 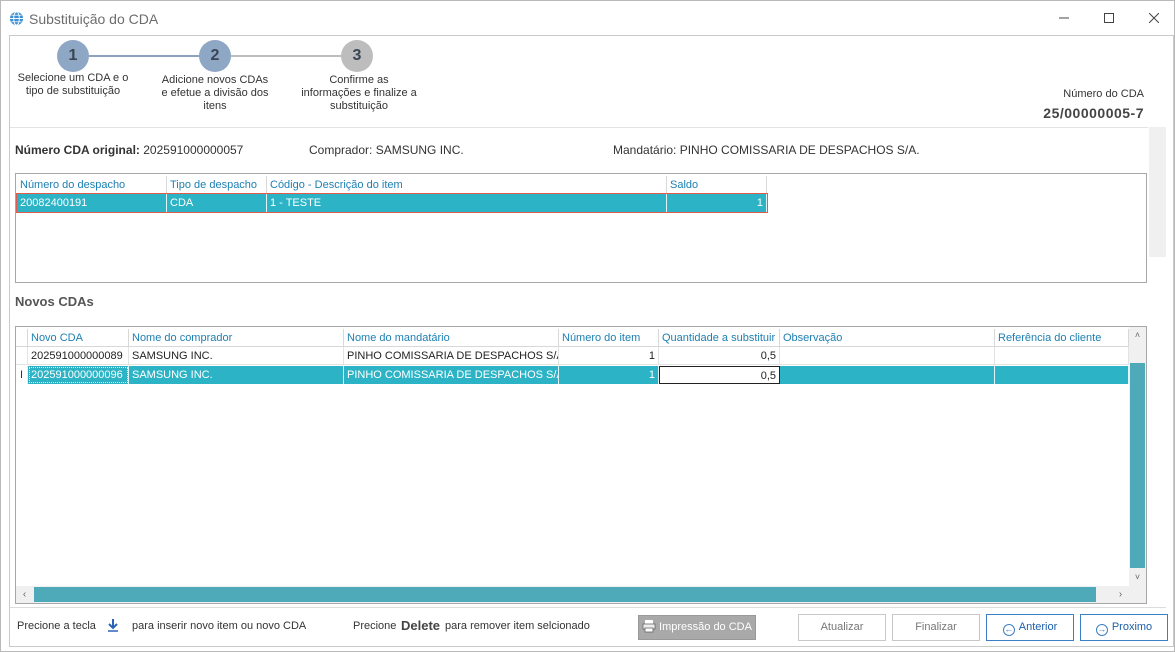 I want to click on original-cda-label: Número CDA original:, so click(x=77, y=150).